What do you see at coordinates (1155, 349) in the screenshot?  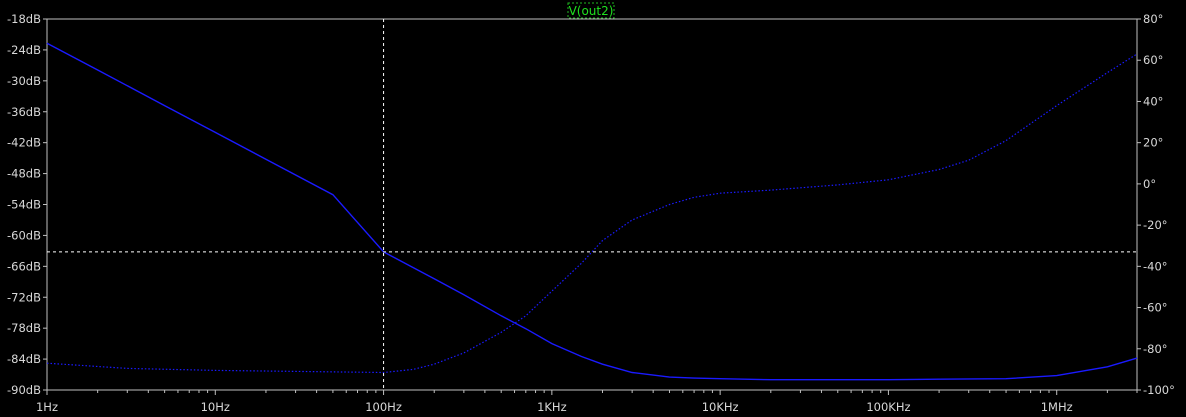 I see `y2-tick-label: -80°` at bounding box center [1155, 349].